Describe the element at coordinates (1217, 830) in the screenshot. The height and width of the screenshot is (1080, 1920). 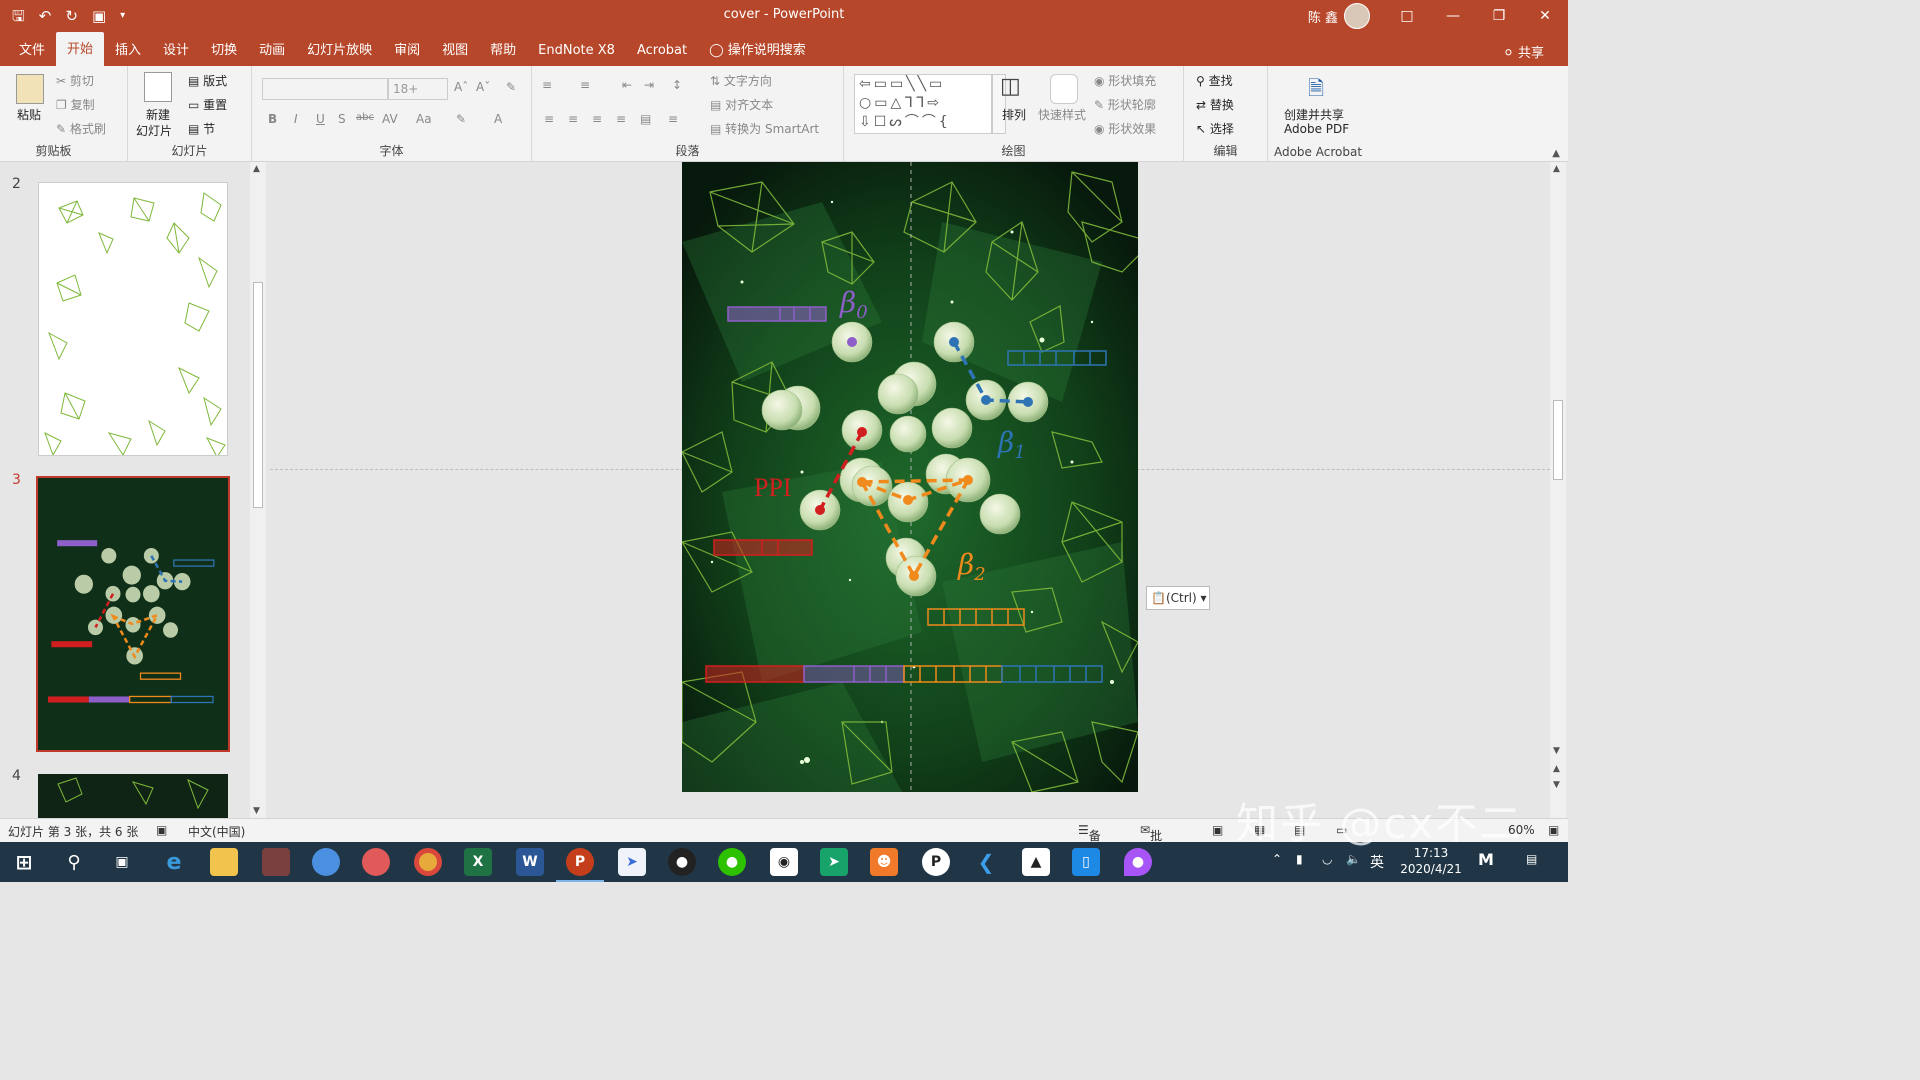
I see `normal-view-icon: ▣` at that location.